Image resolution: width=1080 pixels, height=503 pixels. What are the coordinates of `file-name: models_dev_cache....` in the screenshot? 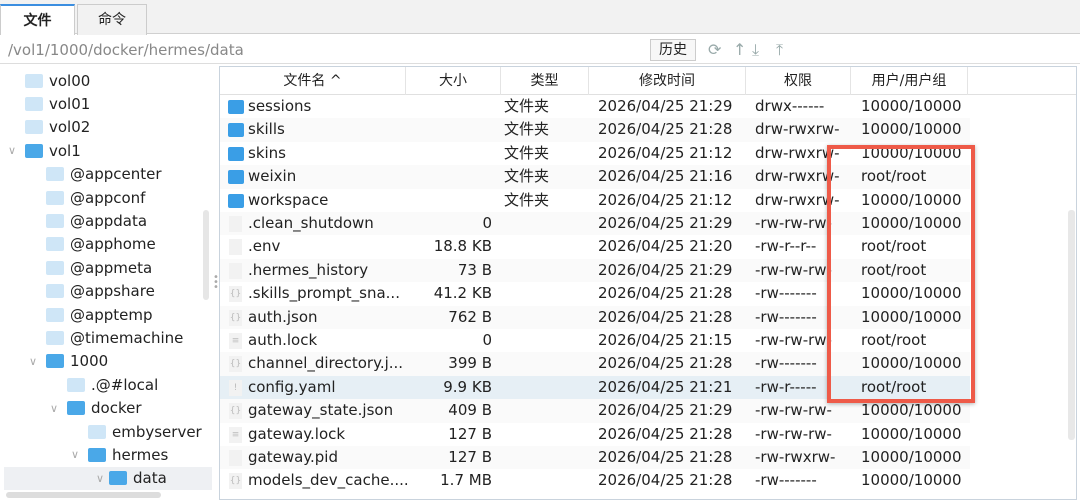 It's located at (328, 480).